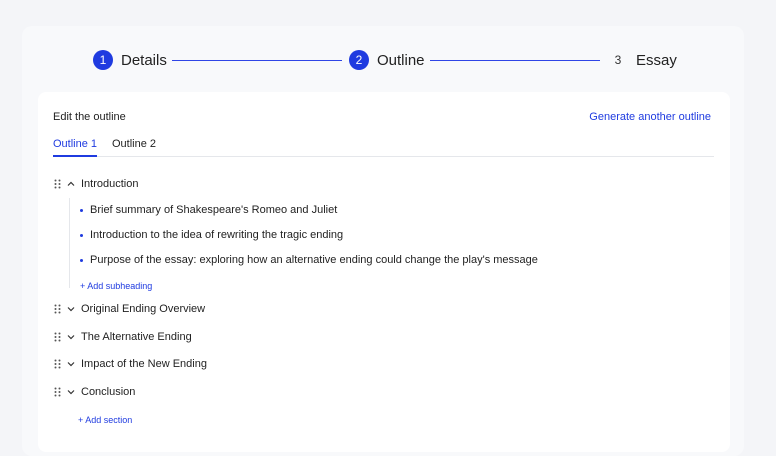 The width and height of the screenshot is (776, 456). I want to click on section-title: Introduction, so click(110, 184).